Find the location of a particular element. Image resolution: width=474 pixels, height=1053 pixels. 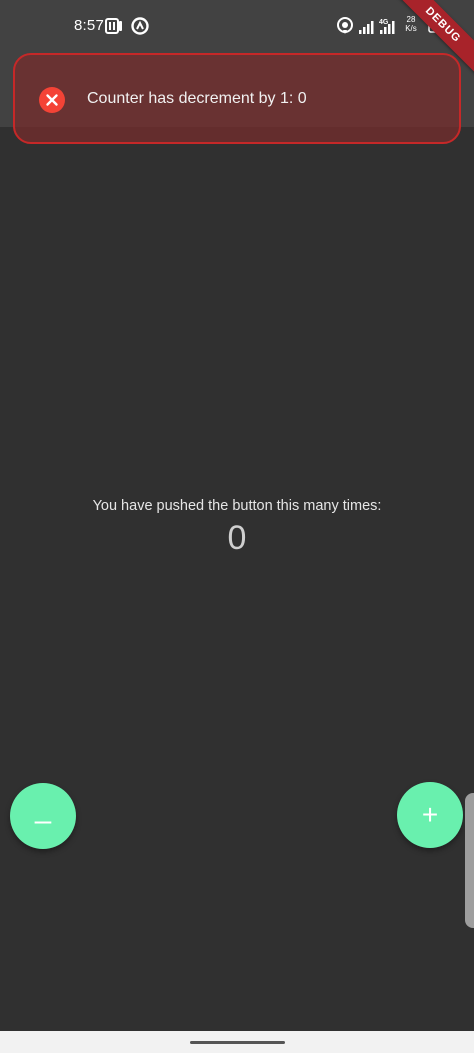

increment-button: + is located at coordinates (430, 815).